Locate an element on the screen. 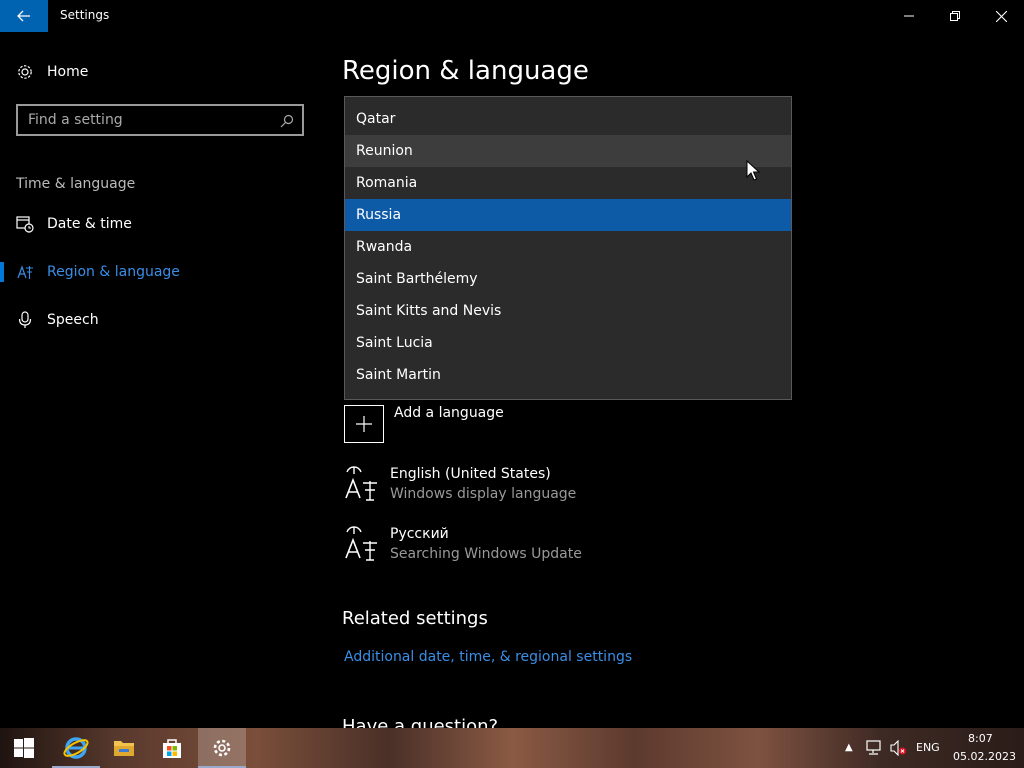 Image resolution: width=1024 pixels, height=768 pixels. sidebar-item-label: Home is located at coordinates (68, 72).